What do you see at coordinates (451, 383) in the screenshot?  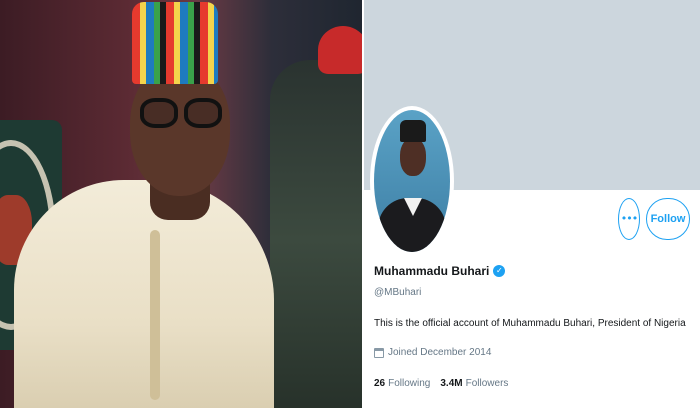 I see `followers-count: 3.4M` at bounding box center [451, 383].